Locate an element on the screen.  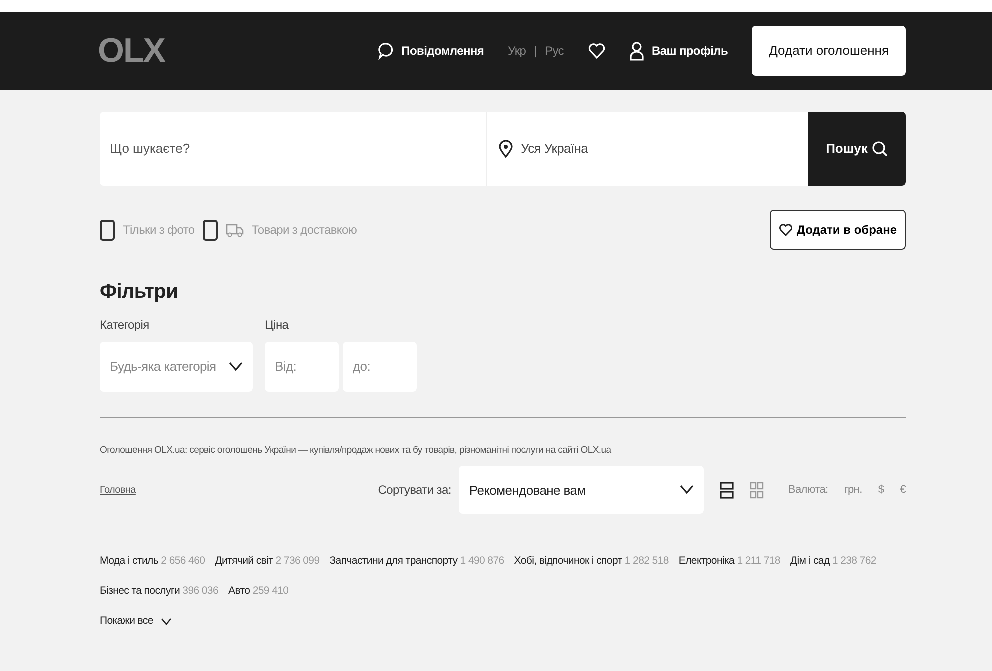
chat-icon is located at coordinates (386, 51).